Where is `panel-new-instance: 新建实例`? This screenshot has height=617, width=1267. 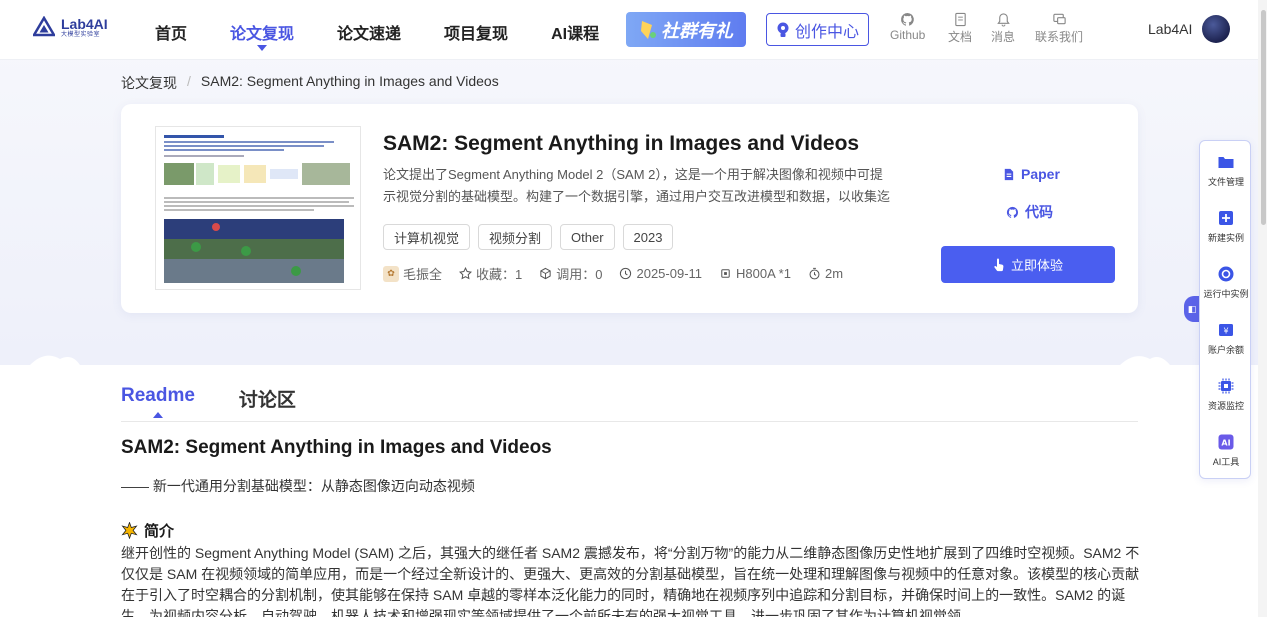 panel-new-instance: 新建实例 is located at coordinates (1226, 226).